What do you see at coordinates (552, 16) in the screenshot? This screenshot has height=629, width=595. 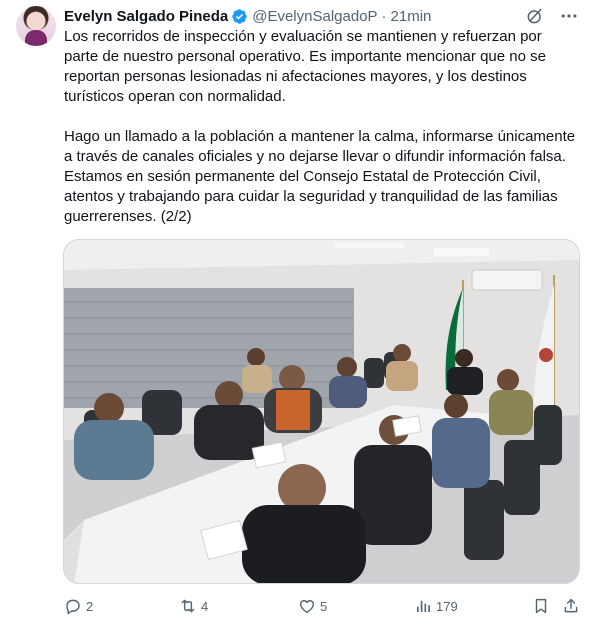 I see `header-icons` at bounding box center [552, 16].